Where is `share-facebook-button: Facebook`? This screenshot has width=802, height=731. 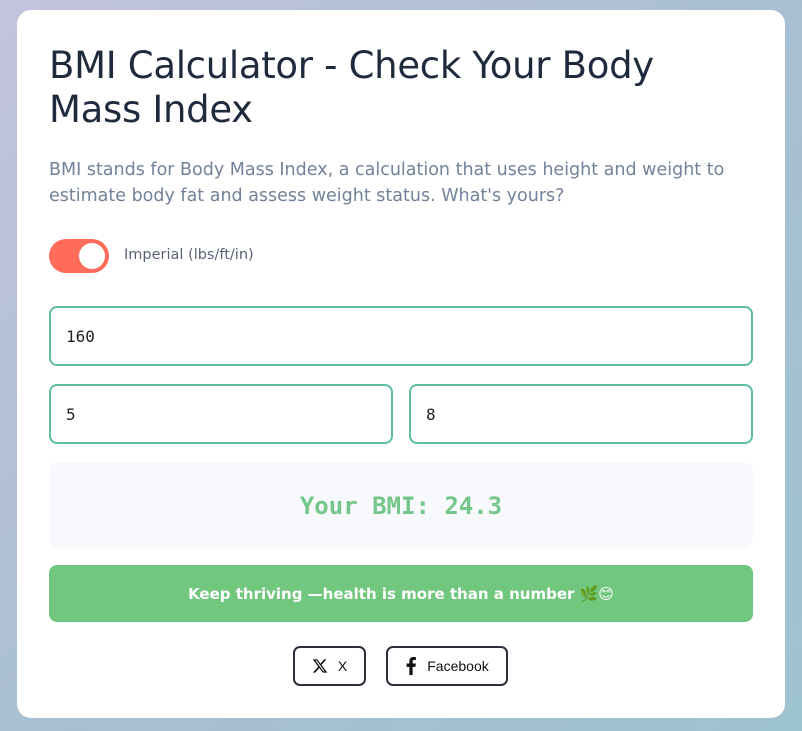 share-facebook-button: Facebook is located at coordinates (447, 666).